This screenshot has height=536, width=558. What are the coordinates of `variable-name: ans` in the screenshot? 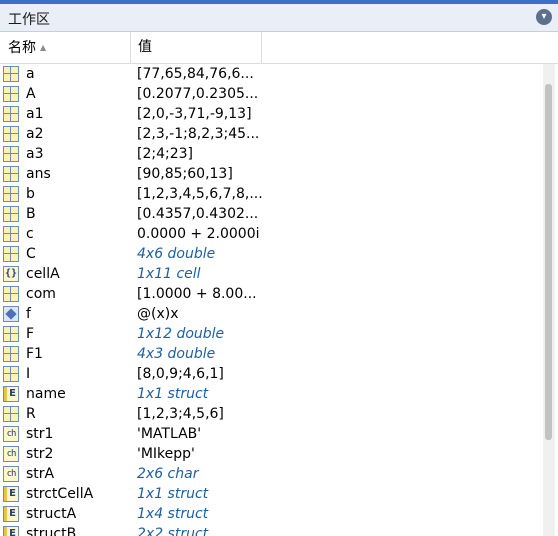 It's located at (38, 174).